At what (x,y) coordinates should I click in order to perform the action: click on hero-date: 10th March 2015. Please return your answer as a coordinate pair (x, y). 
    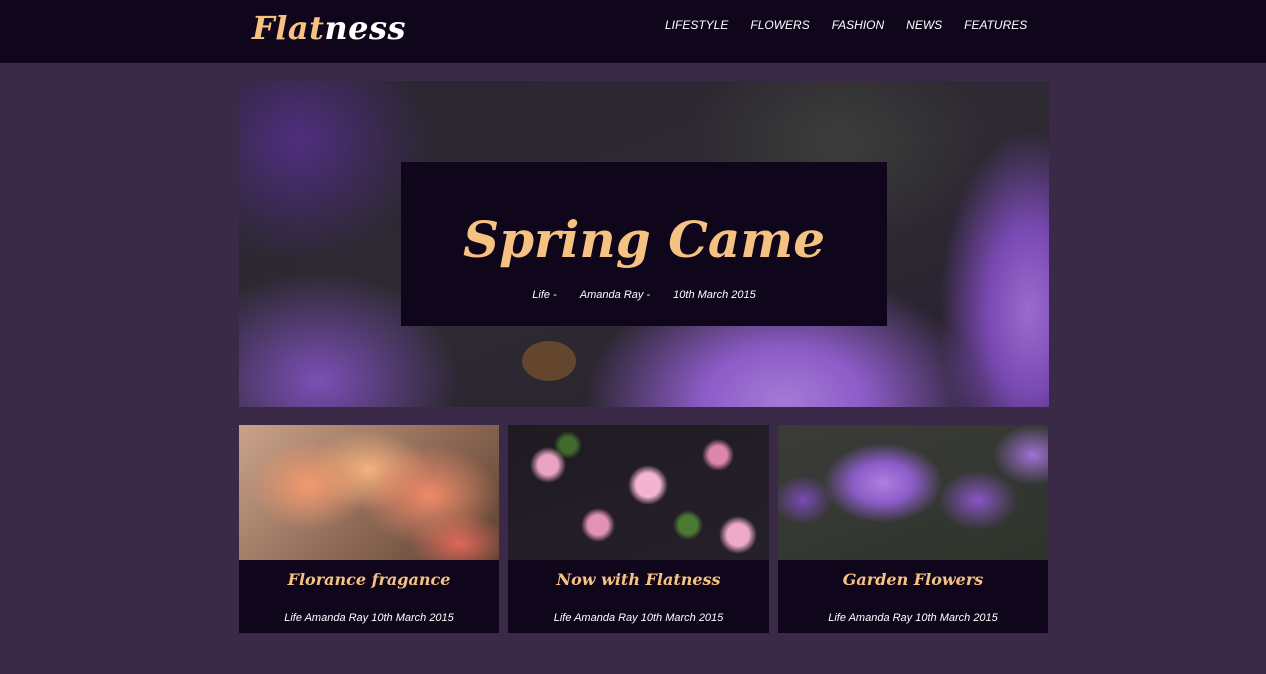
    Looking at the image, I should click on (714, 295).